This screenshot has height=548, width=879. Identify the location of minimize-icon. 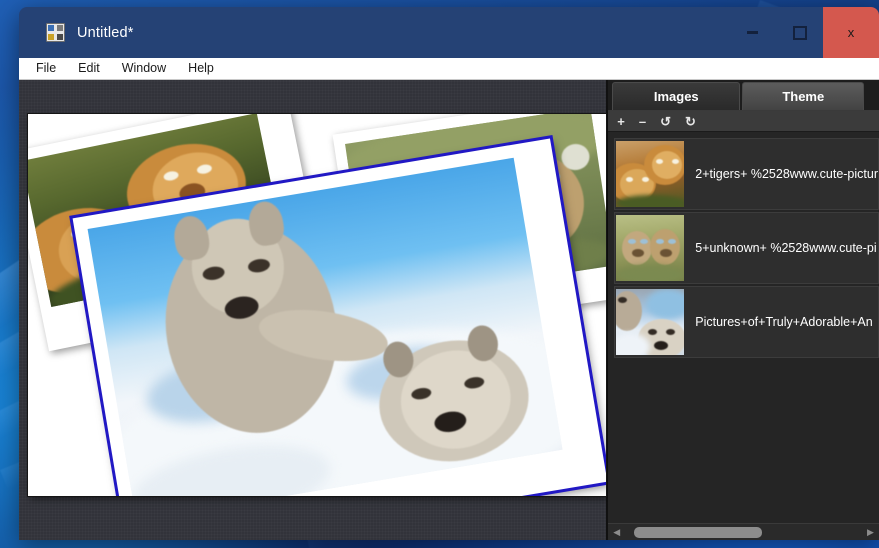
(752, 32).